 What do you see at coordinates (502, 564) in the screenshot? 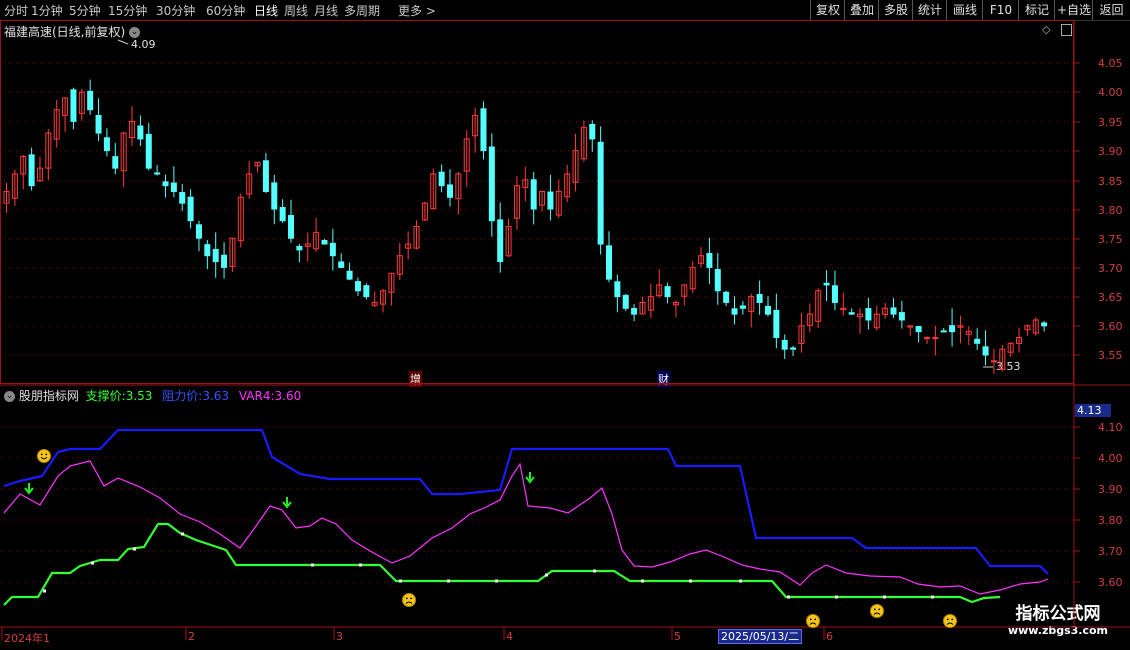
I see `support-line` at bounding box center [502, 564].